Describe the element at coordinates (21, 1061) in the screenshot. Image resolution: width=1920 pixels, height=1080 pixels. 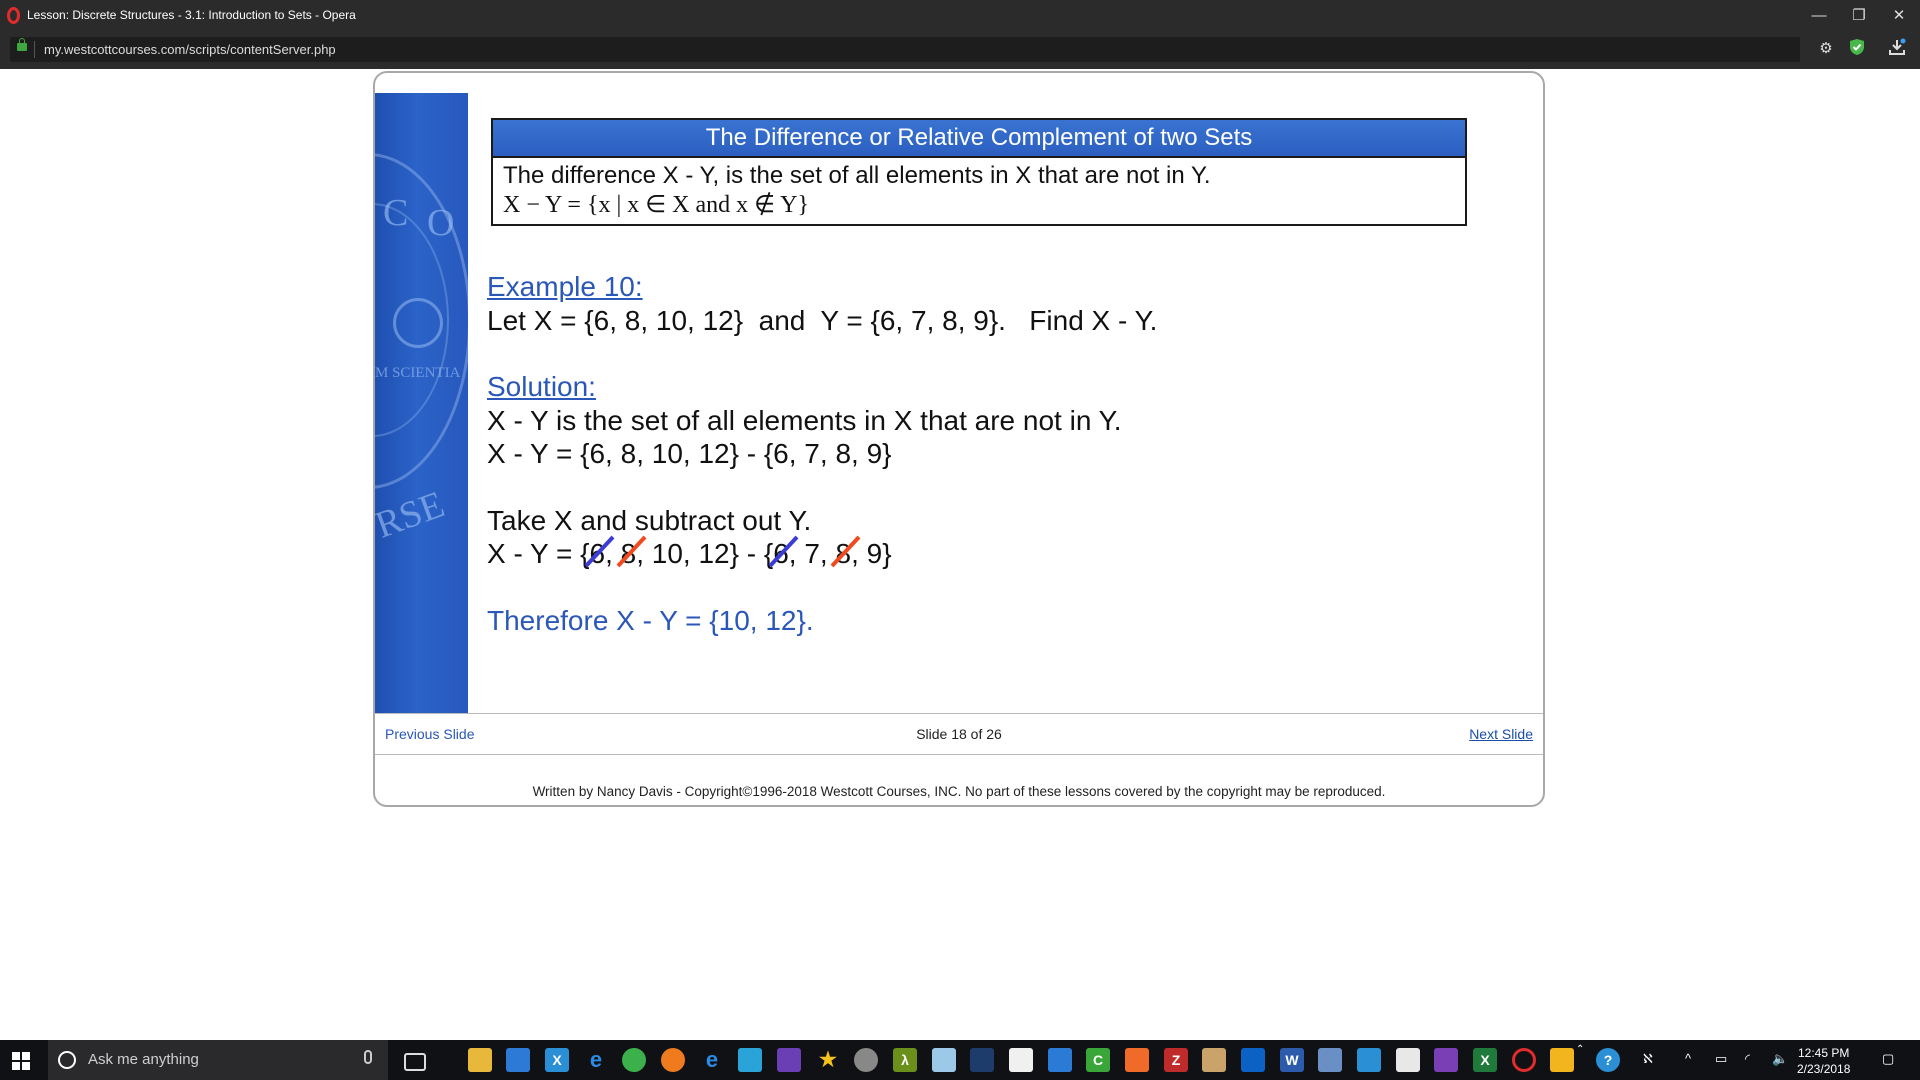
I see `start-button` at that location.